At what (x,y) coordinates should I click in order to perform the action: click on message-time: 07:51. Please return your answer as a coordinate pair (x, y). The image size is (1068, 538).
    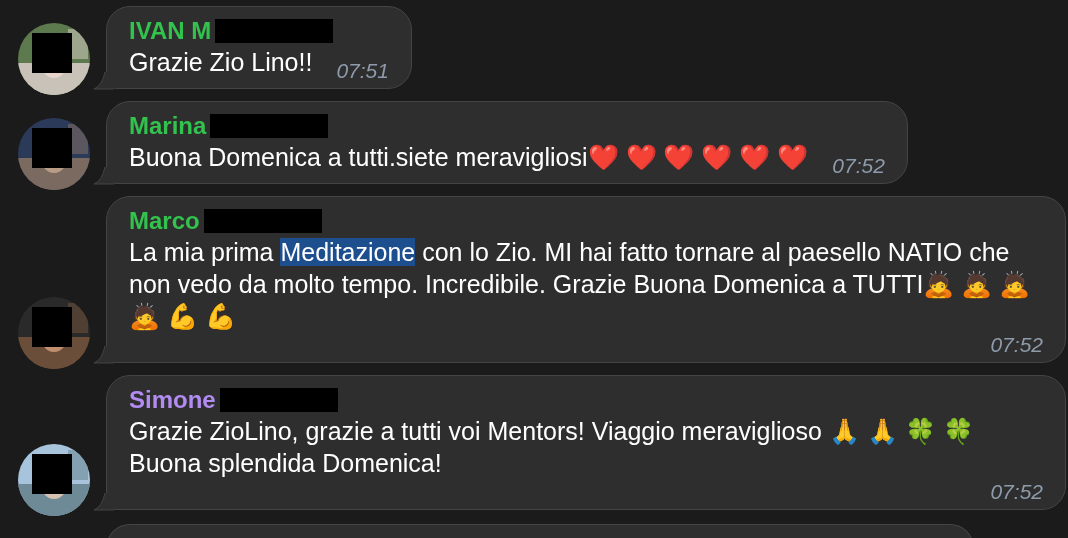
    Looking at the image, I should click on (362, 71).